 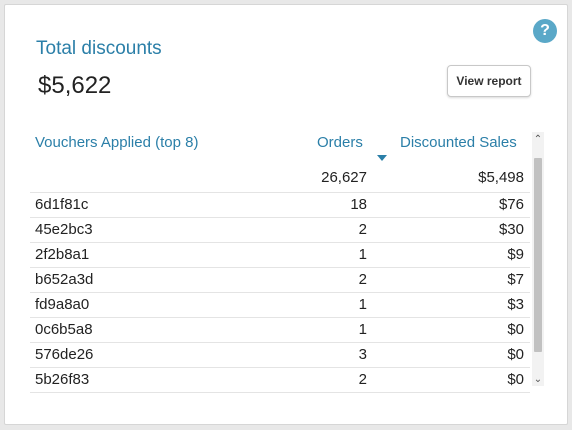 I want to click on table-row: 45e2bc3 2 $30, so click(x=280, y=230).